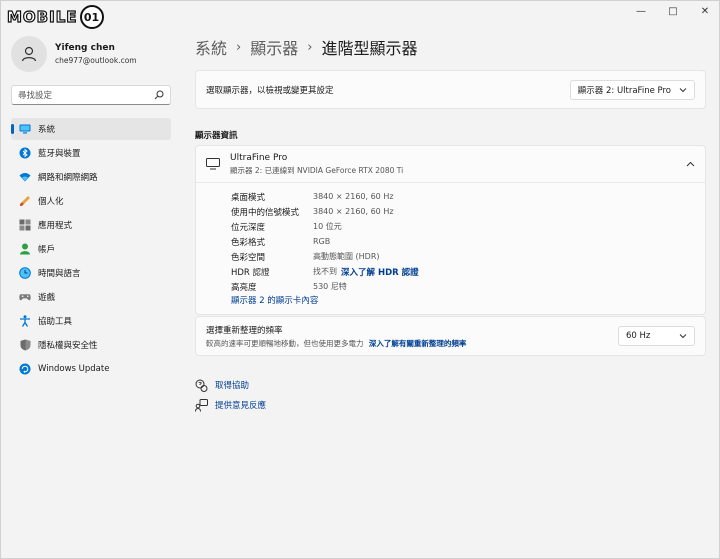 This screenshot has height=559, width=720. I want to click on user-profile: Yifeng chen che977@outlook.com, so click(74, 54).